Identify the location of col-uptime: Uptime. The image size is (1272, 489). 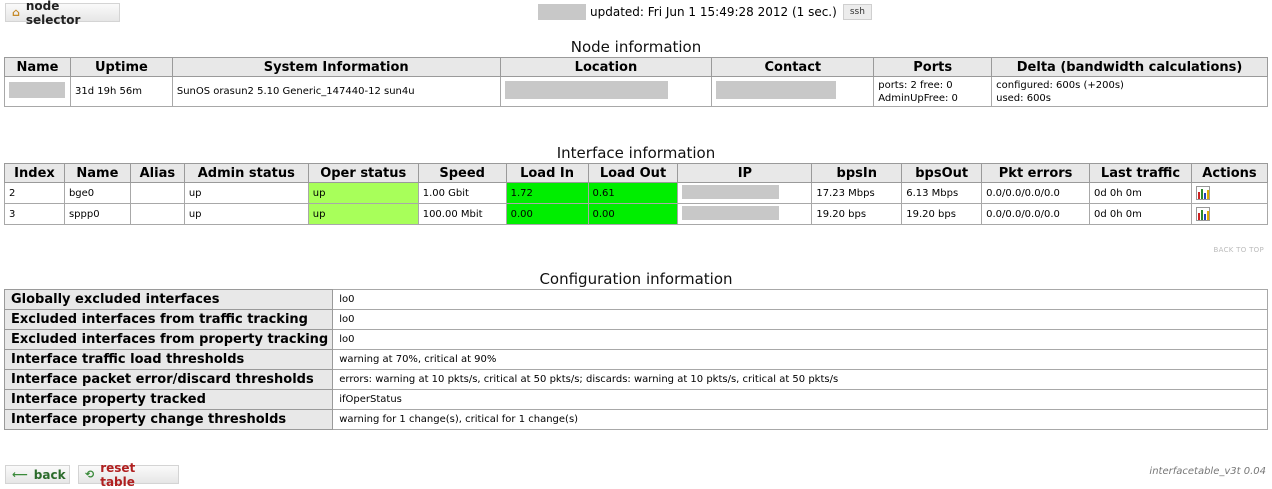
(121, 67).